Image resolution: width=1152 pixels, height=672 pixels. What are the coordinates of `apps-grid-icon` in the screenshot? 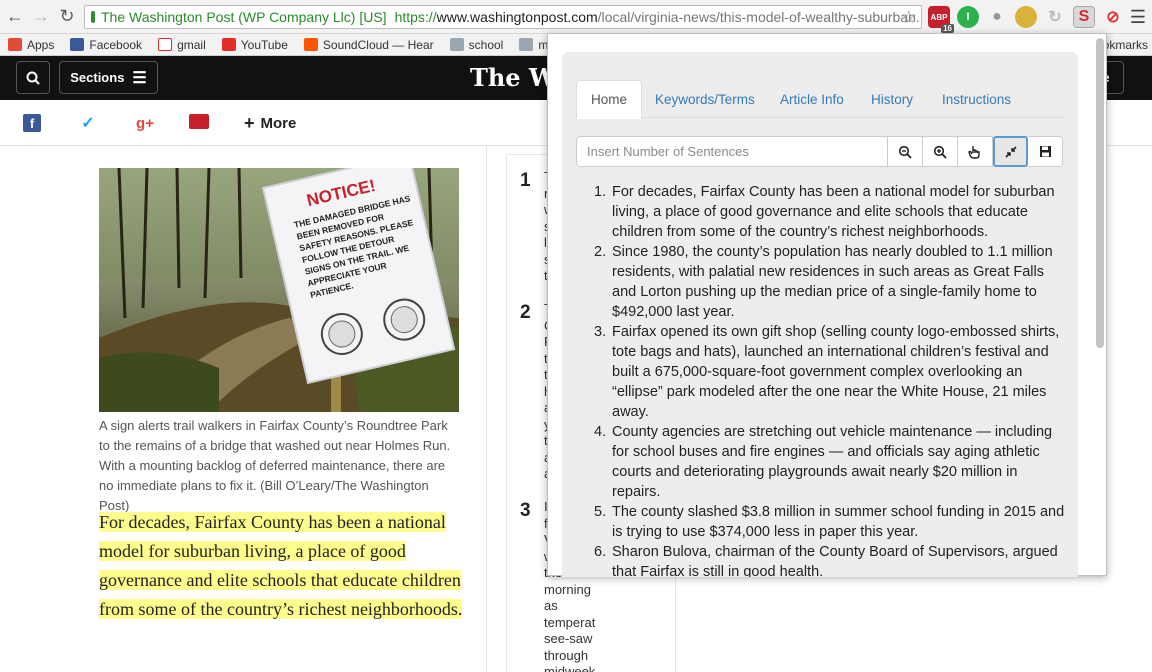 It's located at (15, 44).